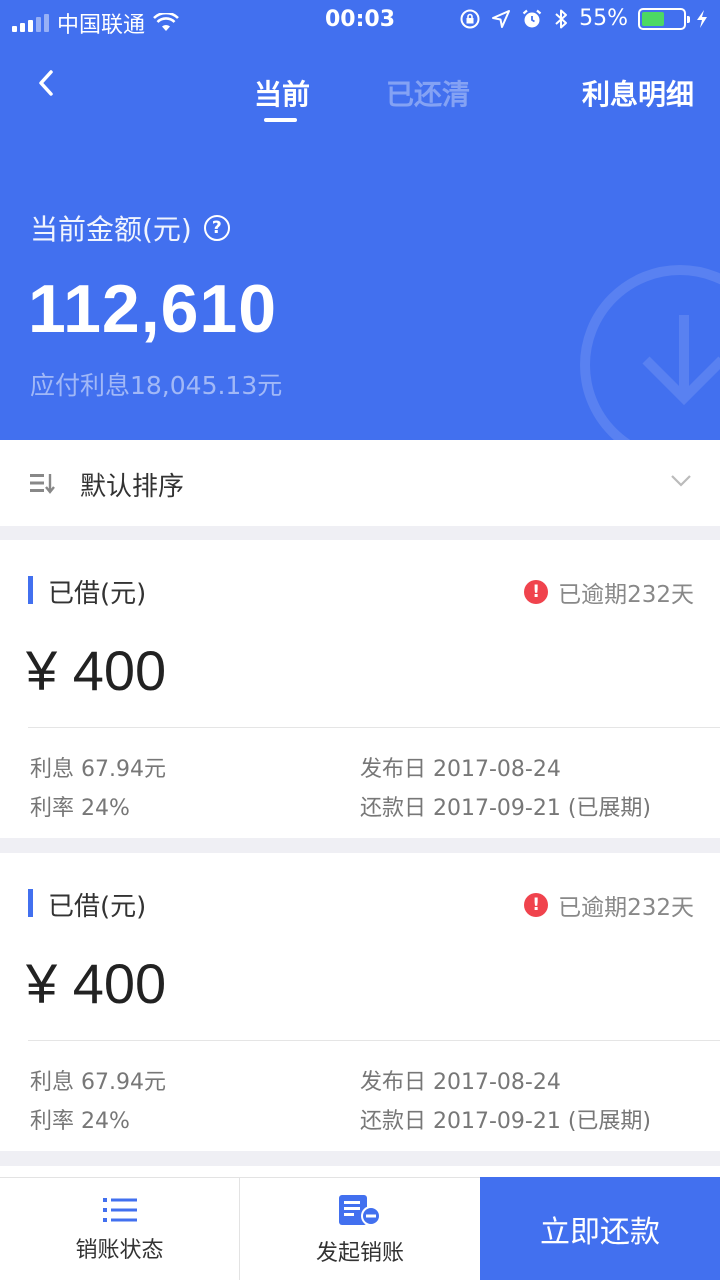  I want to click on list-icon, so click(119, 1209).